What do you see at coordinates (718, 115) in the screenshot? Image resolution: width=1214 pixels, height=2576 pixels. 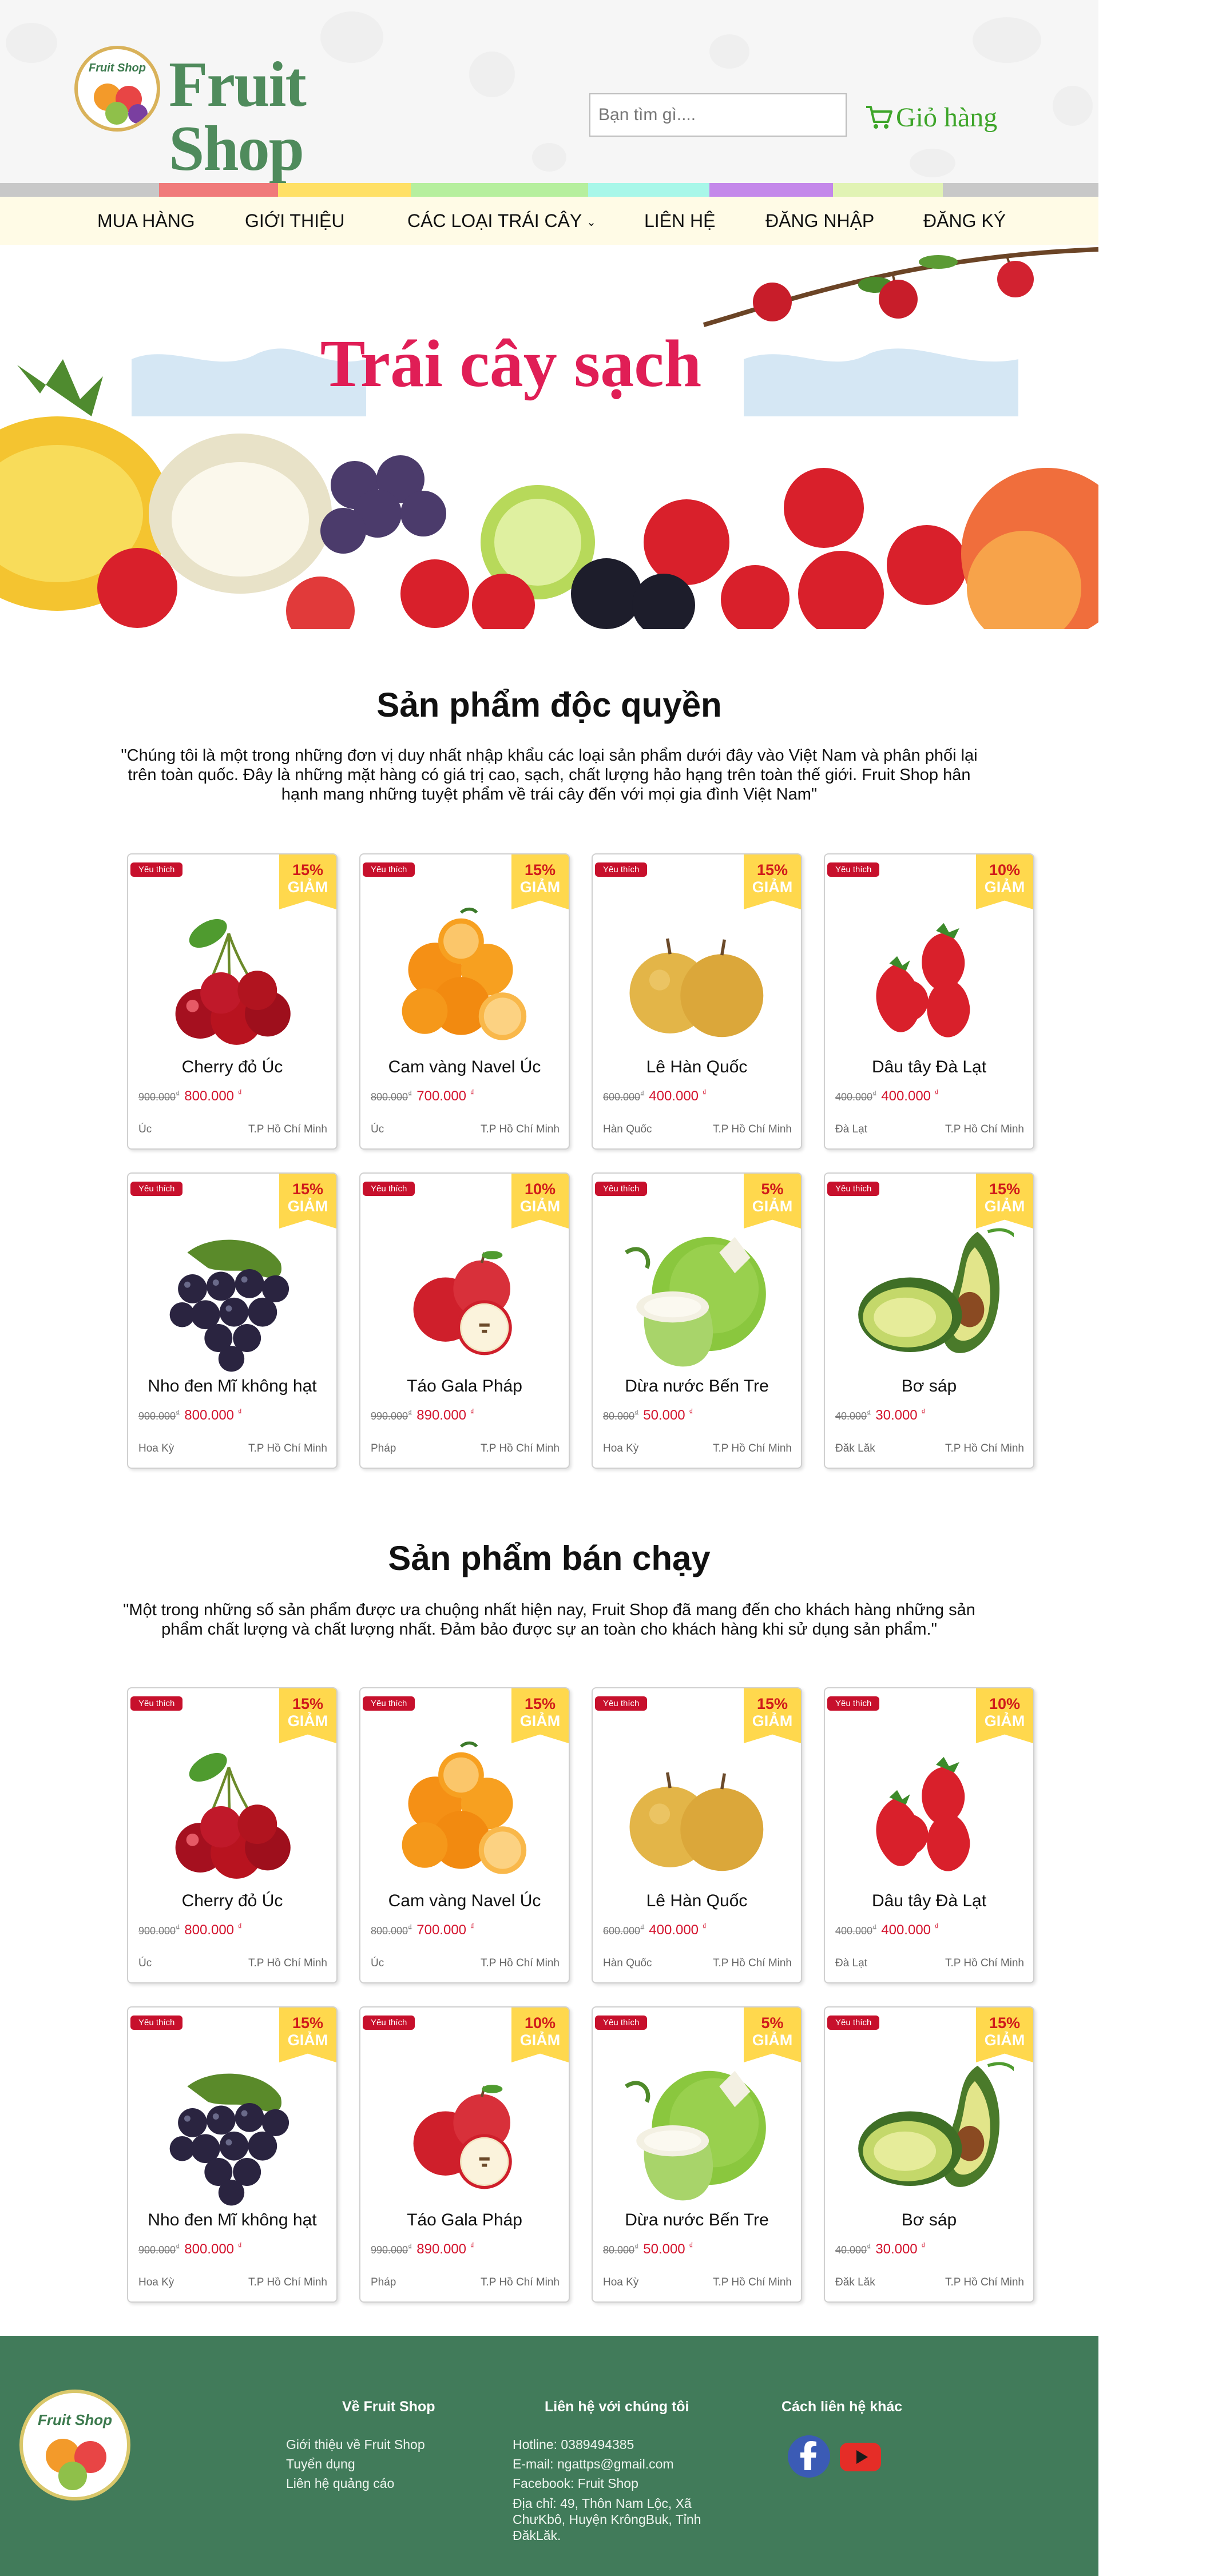 I see `search-input` at bounding box center [718, 115].